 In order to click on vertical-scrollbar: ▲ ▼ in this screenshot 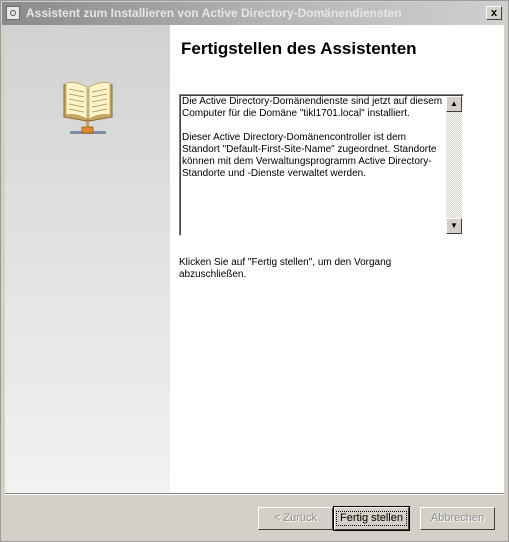, I will do `click(454, 165)`.